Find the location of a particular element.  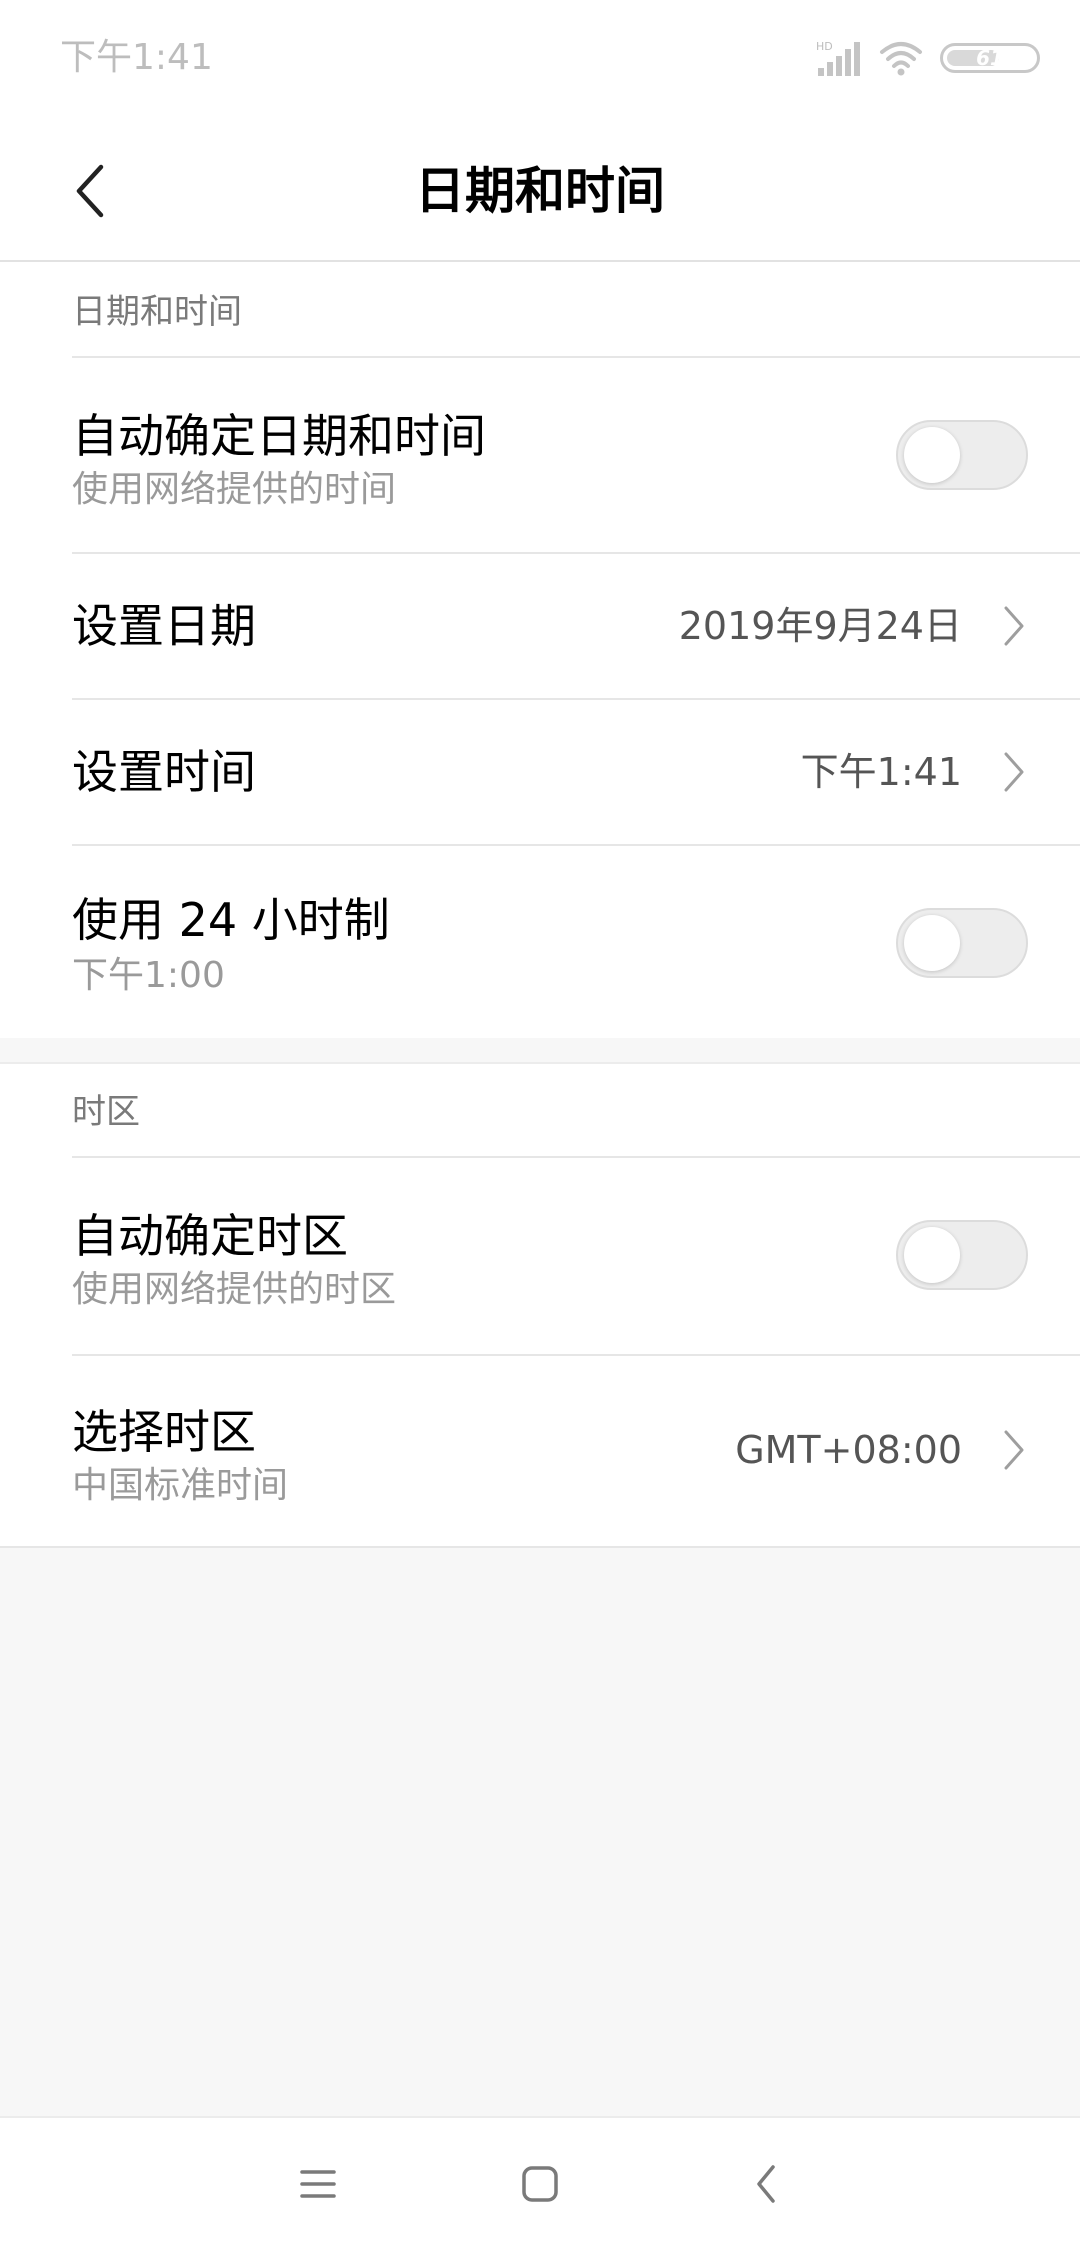

auto-date-time-summary: 使用网络提供的时间 is located at coordinates (234, 489).